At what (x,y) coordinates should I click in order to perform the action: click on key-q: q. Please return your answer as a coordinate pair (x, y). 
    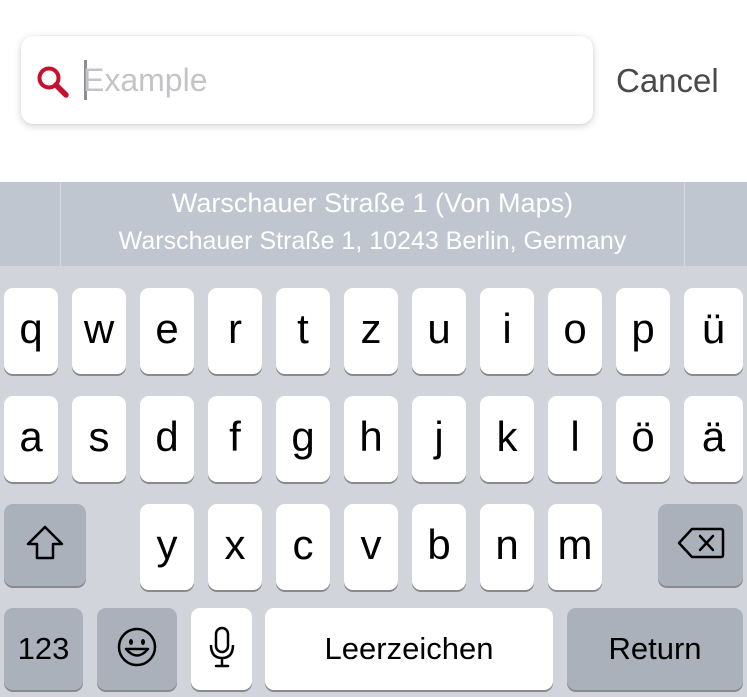
    Looking at the image, I should click on (31, 331).